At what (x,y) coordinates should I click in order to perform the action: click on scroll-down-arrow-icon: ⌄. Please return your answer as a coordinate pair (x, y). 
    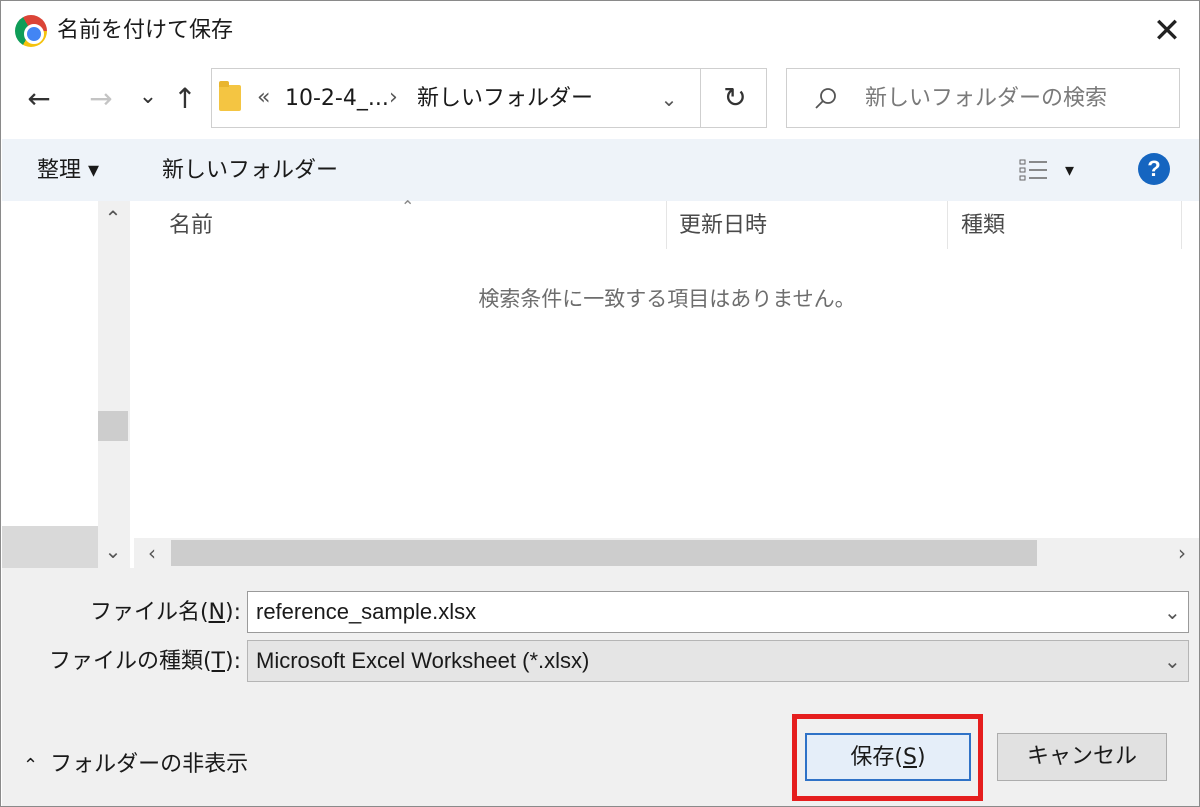
    Looking at the image, I should click on (113, 551).